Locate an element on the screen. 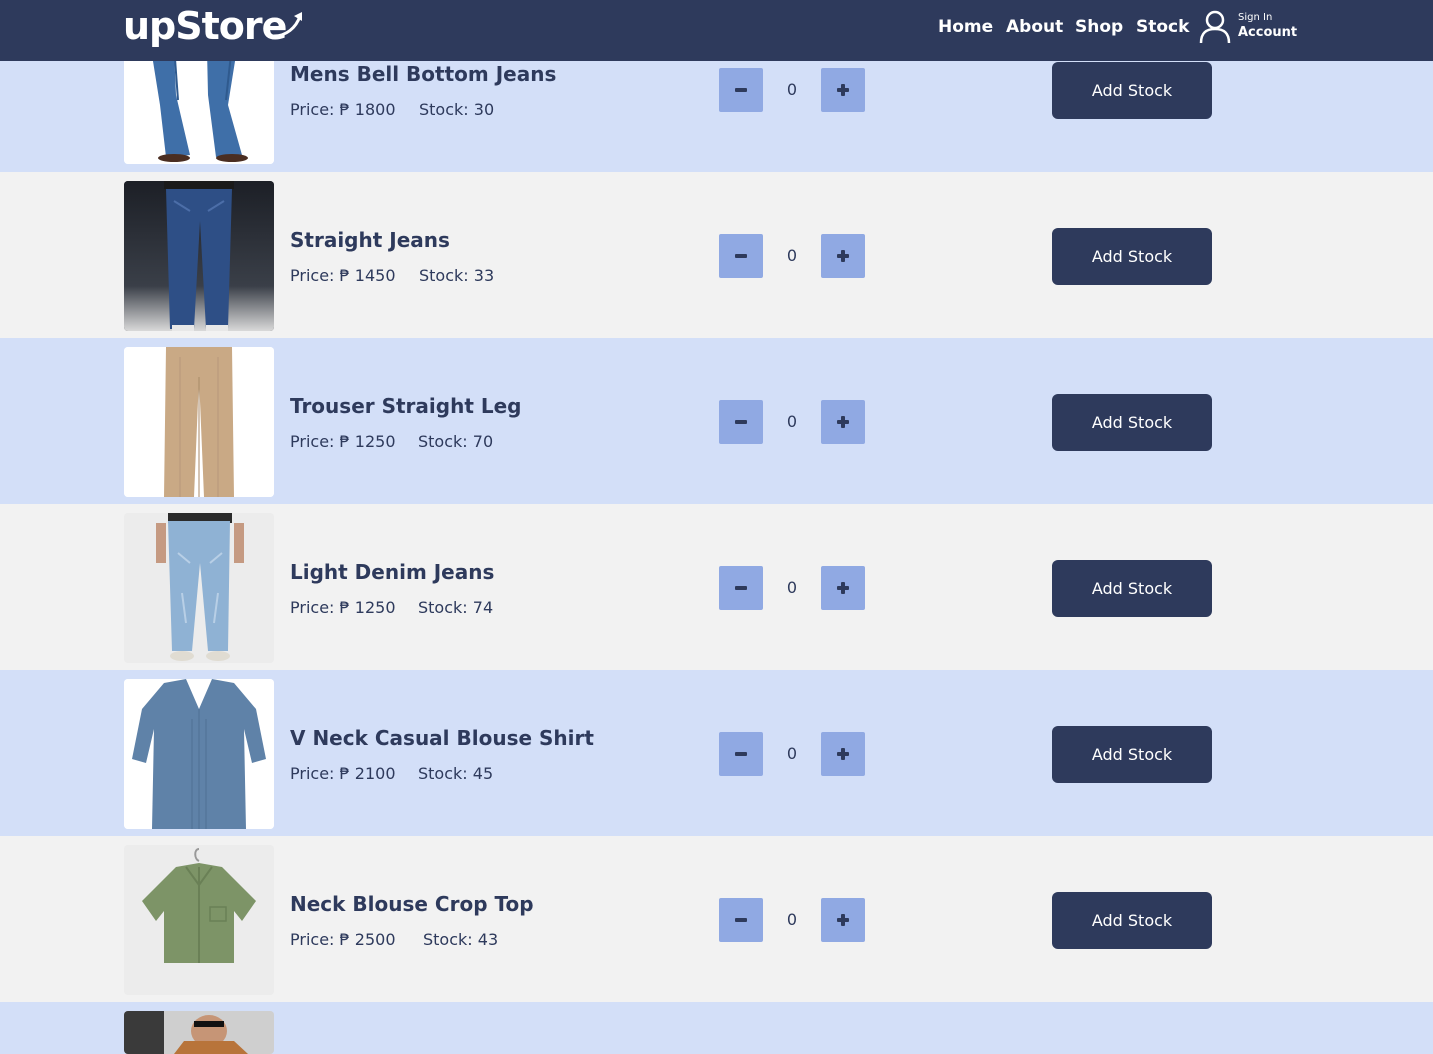 This screenshot has height=1054, width=1433. product-name: Light Denim Jeans is located at coordinates (392, 572).